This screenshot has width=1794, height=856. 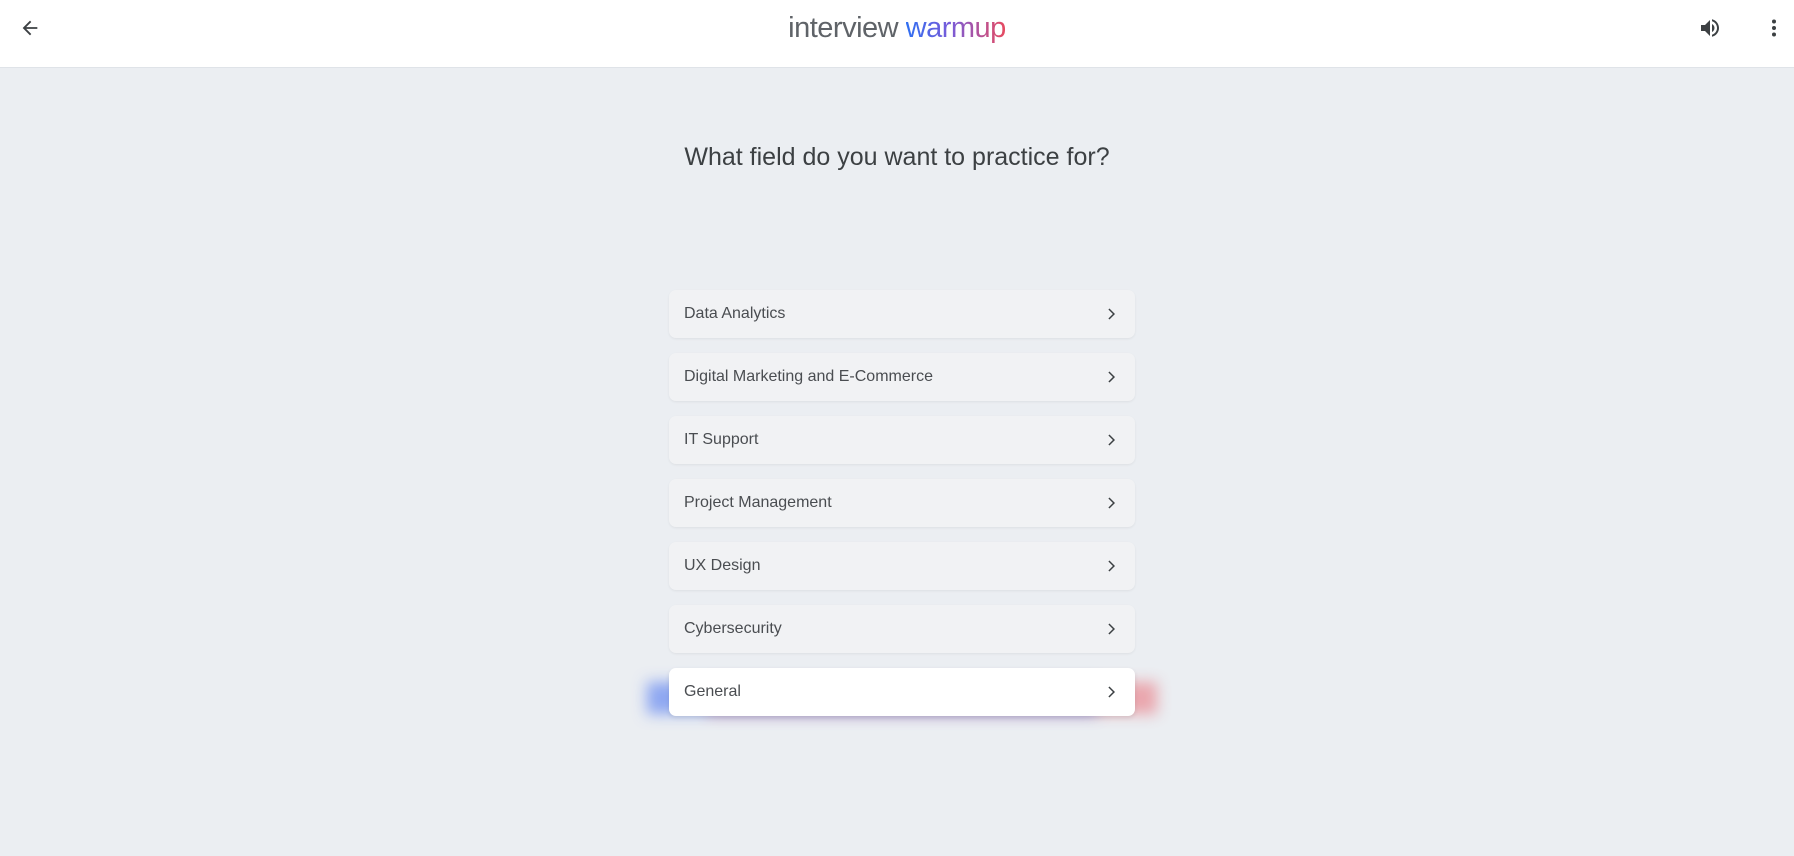 I want to click on option-label: Cybersecurity, so click(x=733, y=628).